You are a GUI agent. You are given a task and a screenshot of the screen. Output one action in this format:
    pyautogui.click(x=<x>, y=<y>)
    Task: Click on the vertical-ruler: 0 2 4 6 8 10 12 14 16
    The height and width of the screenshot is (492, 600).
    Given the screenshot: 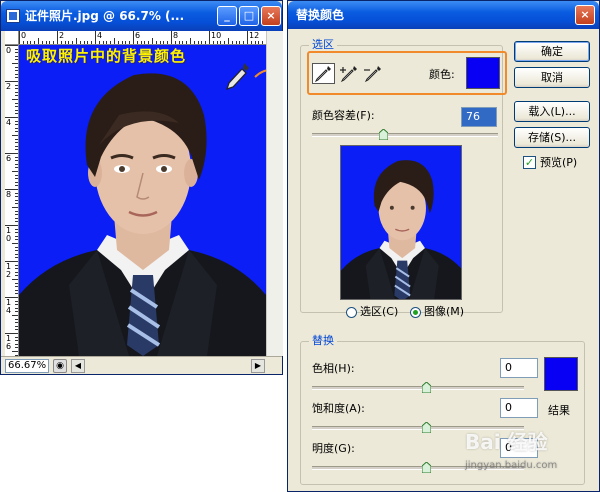 What is the action you would take?
    pyautogui.click(x=12, y=200)
    